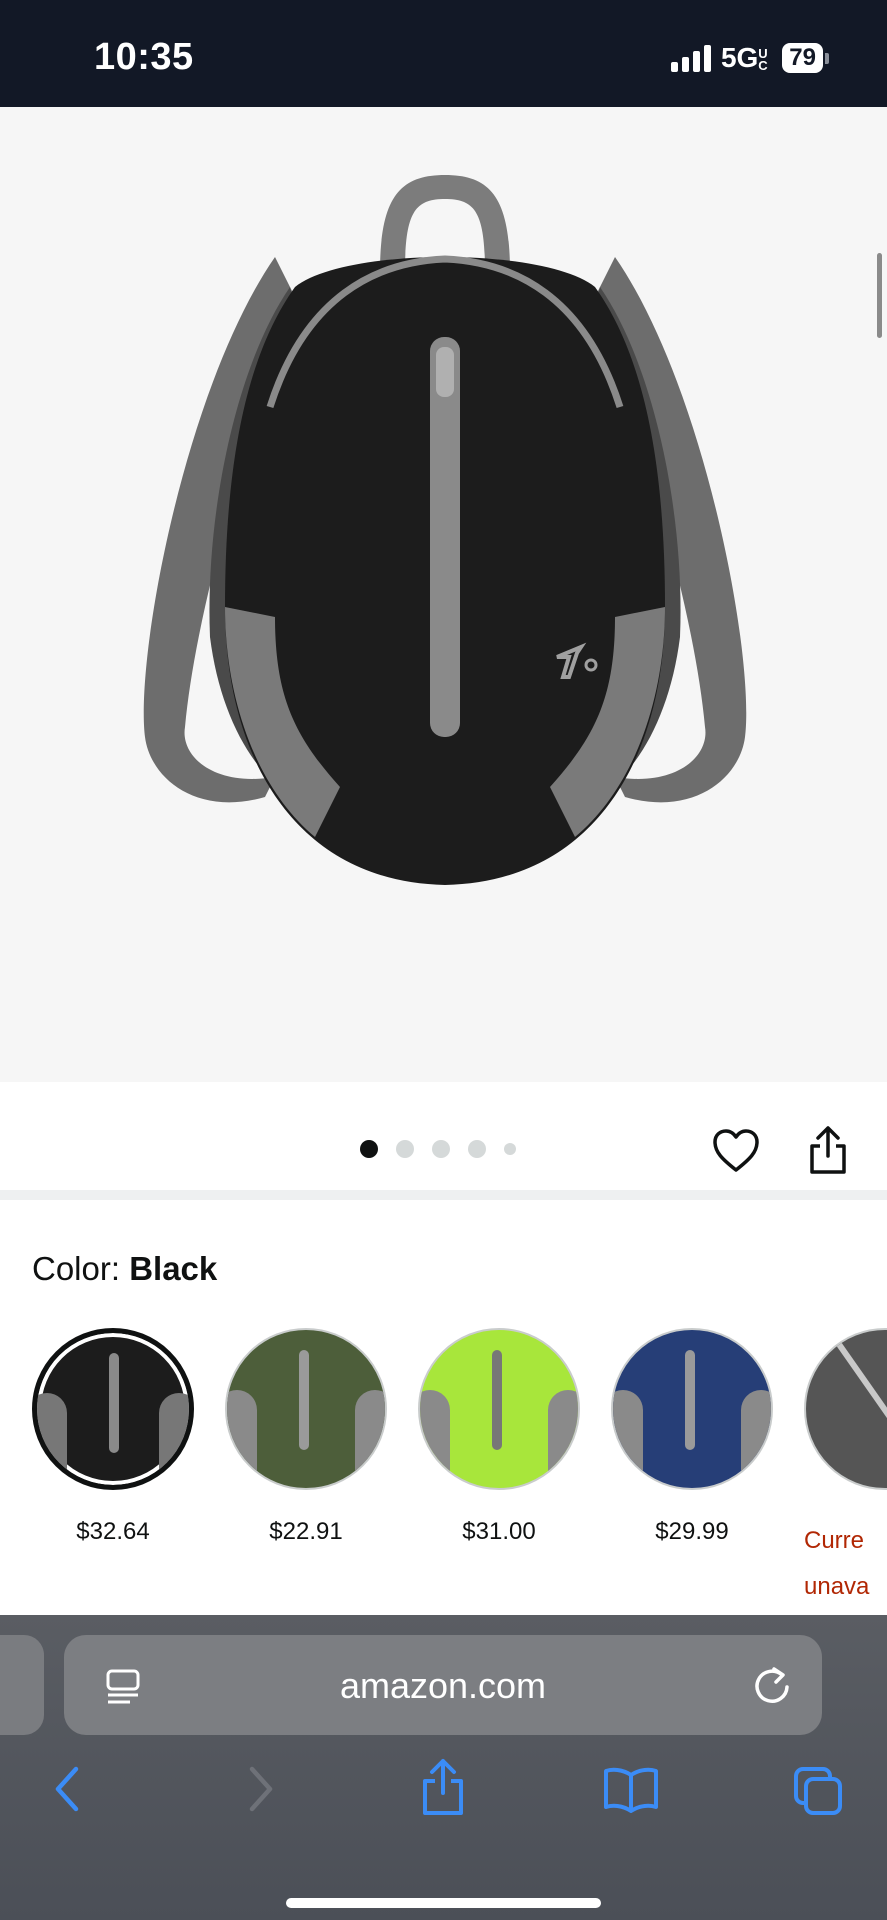 This screenshot has width=887, height=1920. What do you see at coordinates (443, 1903) in the screenshot?
I see `home-indicator` at bounding box center [443, 1903].